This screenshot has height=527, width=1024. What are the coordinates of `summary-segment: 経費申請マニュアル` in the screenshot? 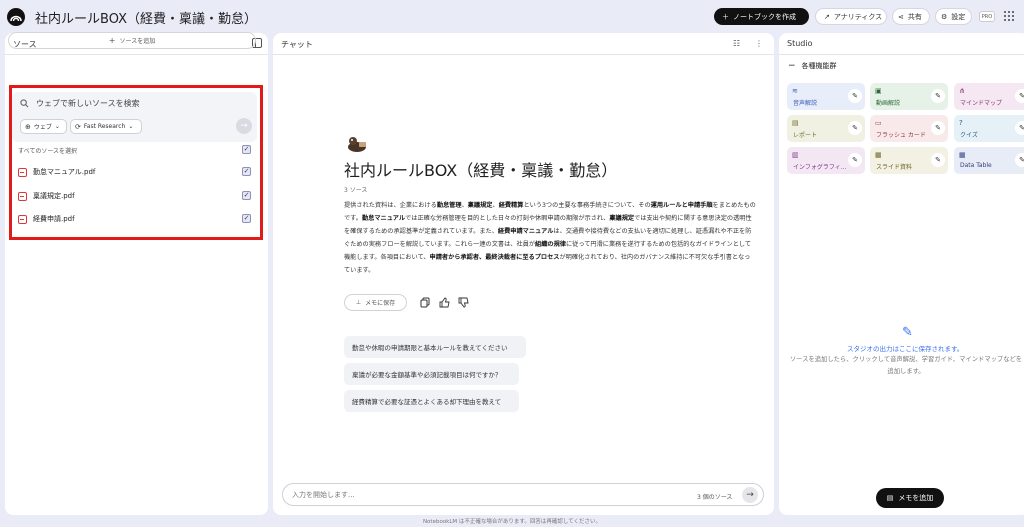 It's located at (525, 231).